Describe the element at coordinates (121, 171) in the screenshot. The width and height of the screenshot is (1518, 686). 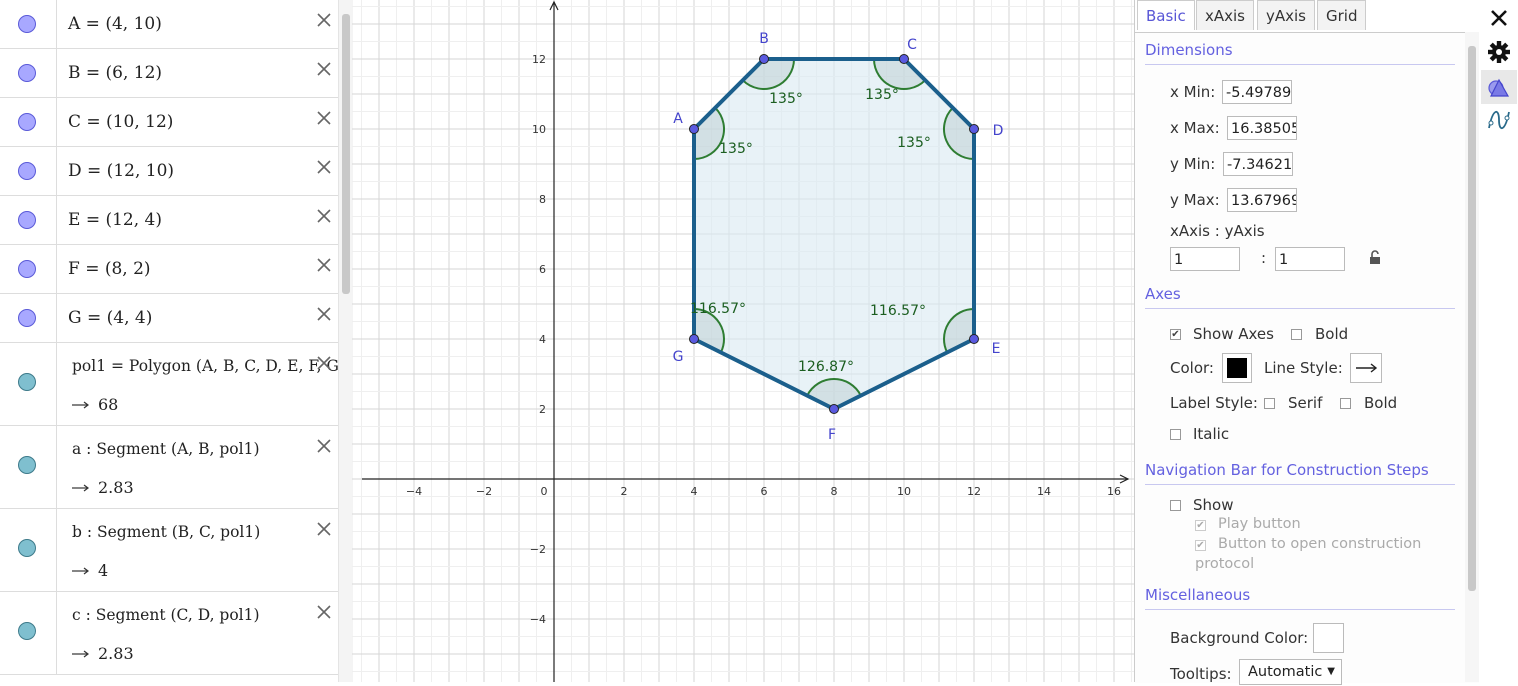
I see `algebra-definition: D = (12, 10)` at that location.